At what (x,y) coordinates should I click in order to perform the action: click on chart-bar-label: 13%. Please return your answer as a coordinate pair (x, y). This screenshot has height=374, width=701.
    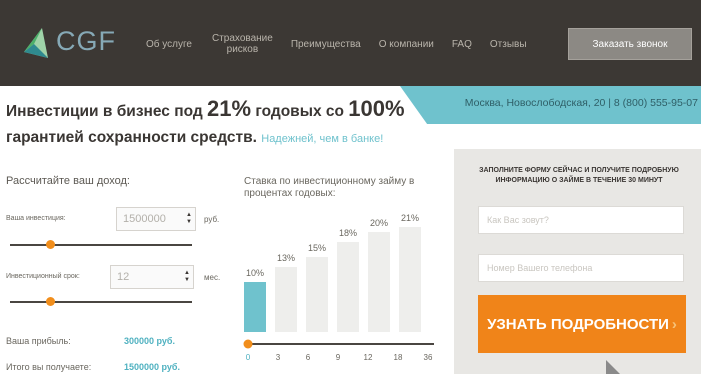
    Looking at the image, I should click on (286, 258).